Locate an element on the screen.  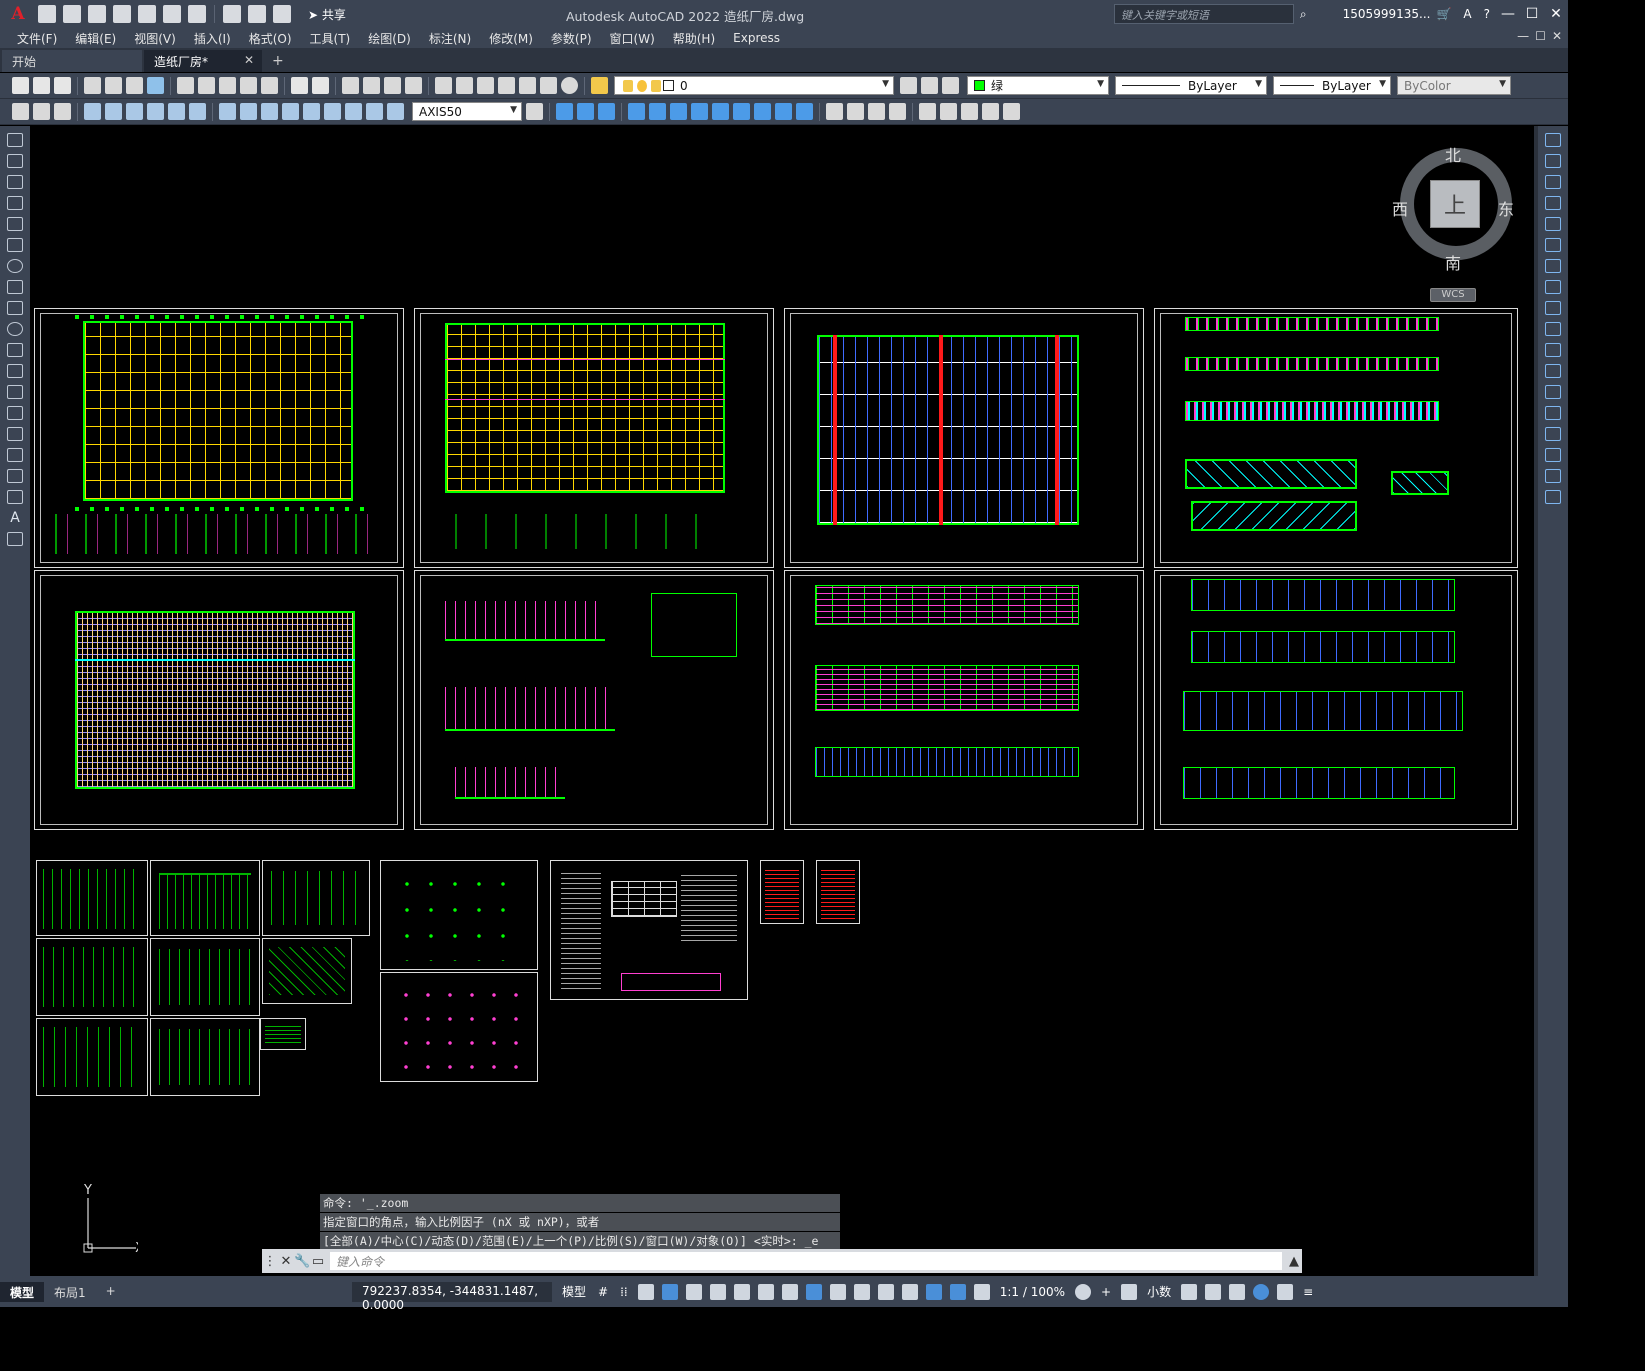
hardware-accel-icon is located at coordinates (1237, 1291).